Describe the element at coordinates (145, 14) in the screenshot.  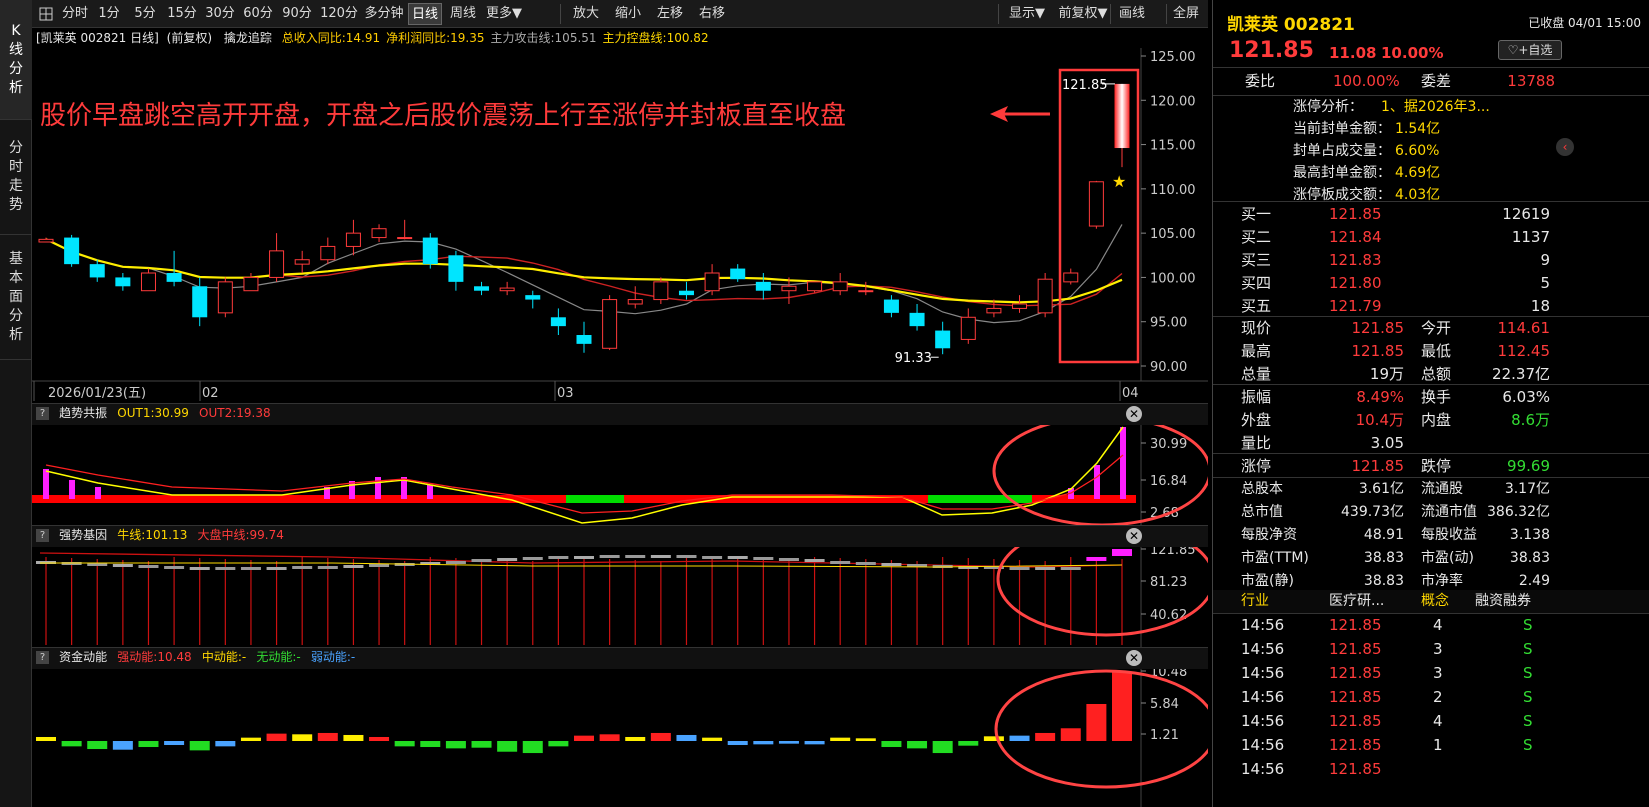
I see `period-2: 5分` at that location.